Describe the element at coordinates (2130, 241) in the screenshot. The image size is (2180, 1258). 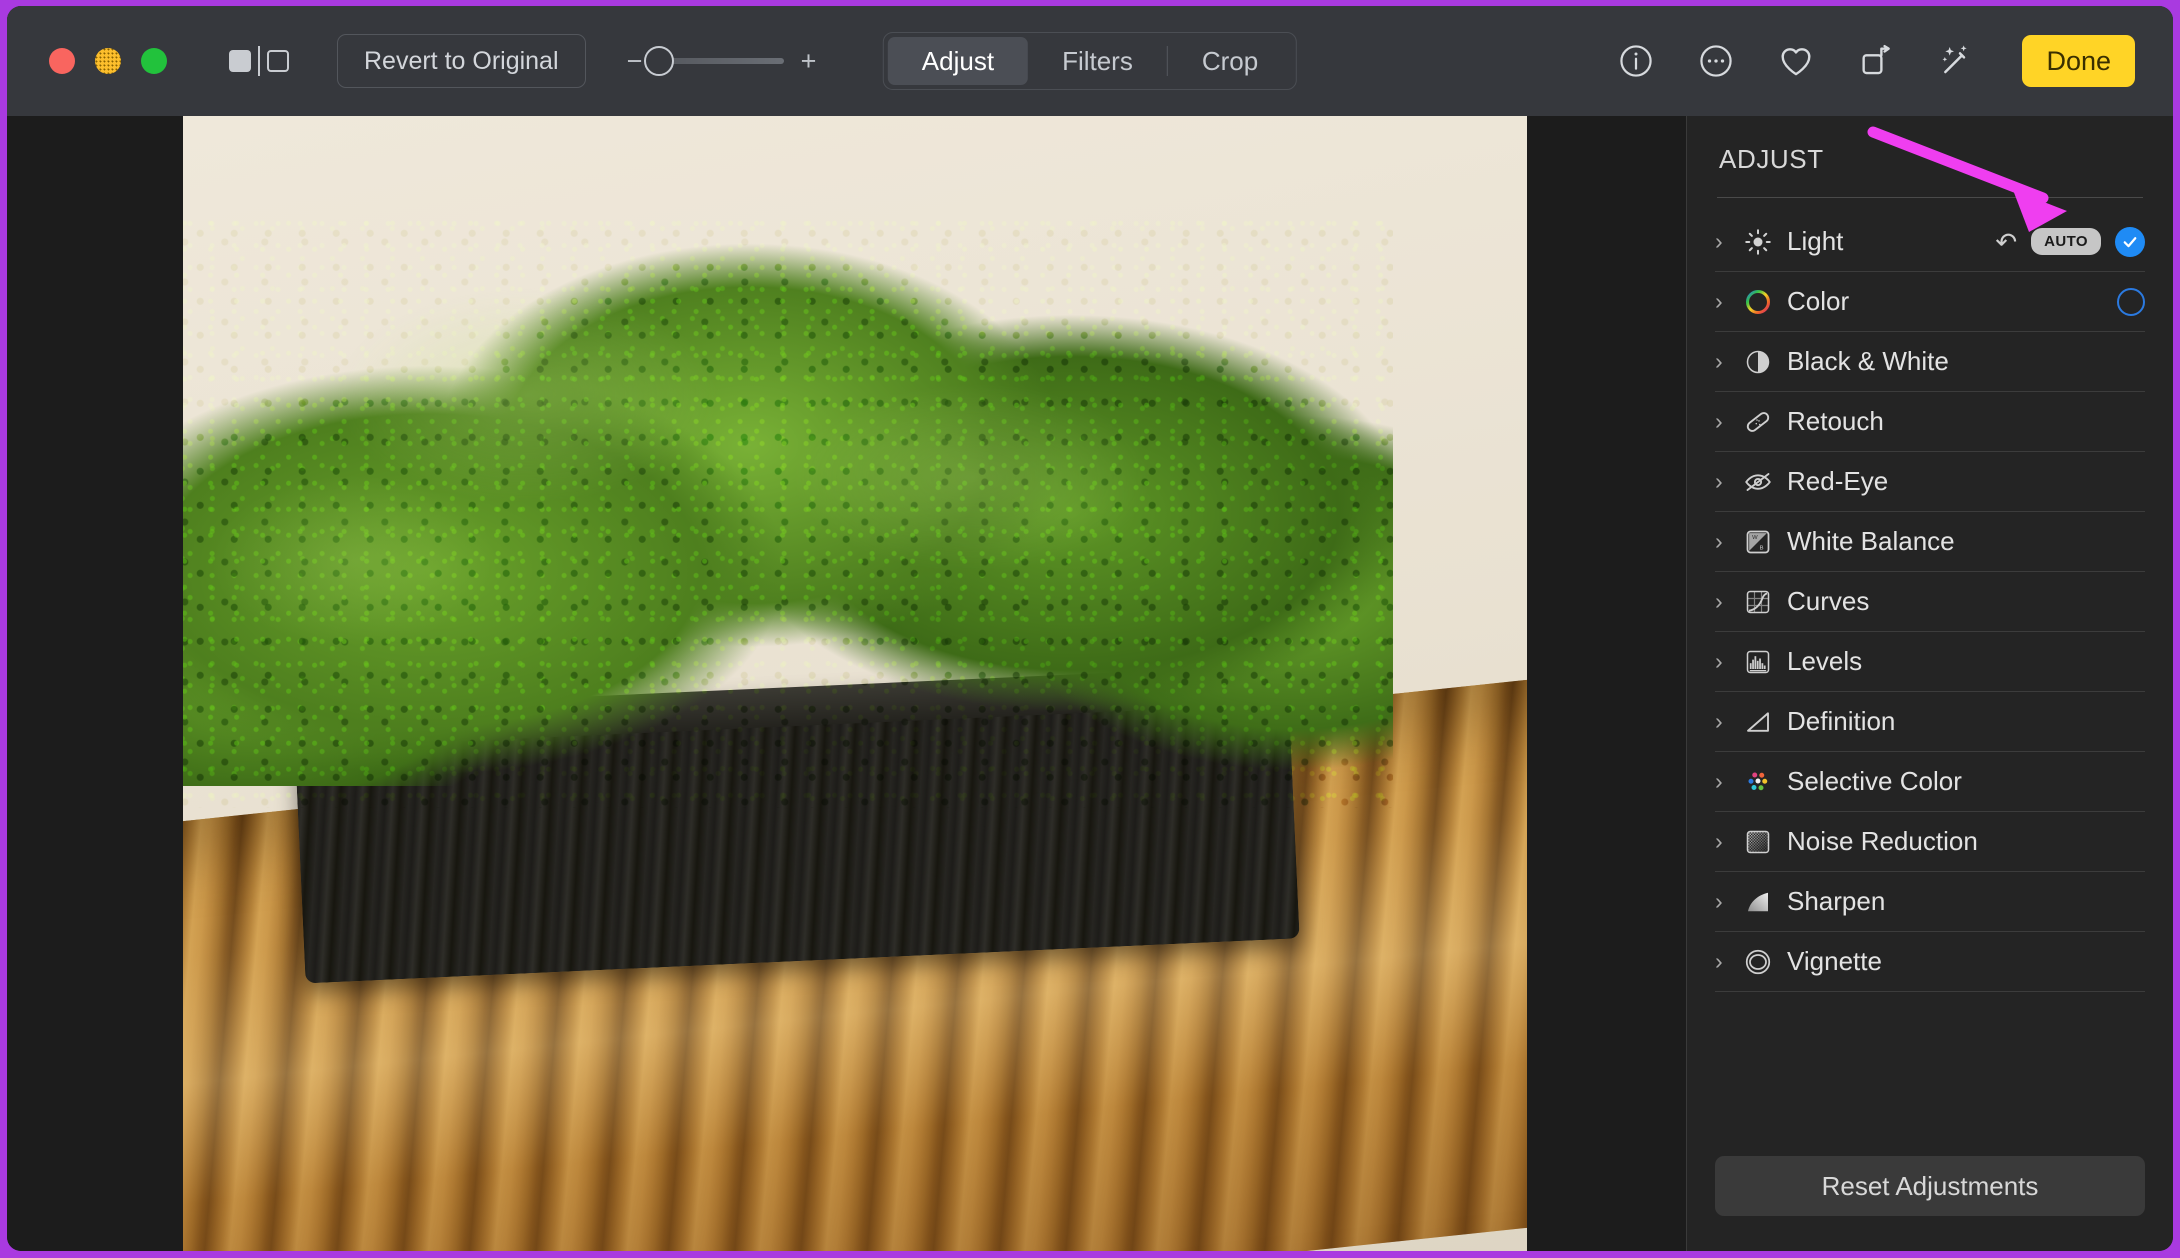
I see `light-enabled-checkbox` at that location.